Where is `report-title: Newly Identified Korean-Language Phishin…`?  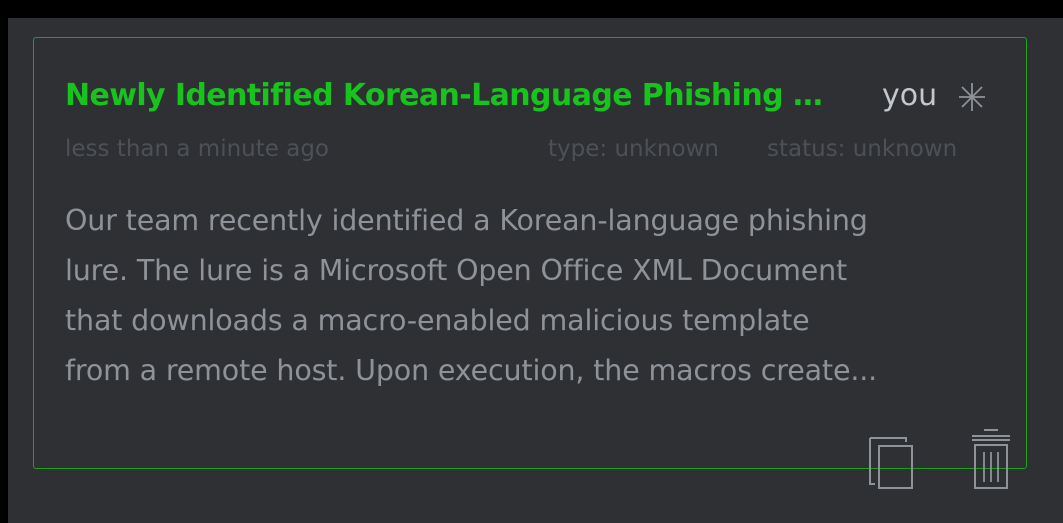
report-title: Newly Identified Korean-Language Phishin… is located at coordinates (445, 96).